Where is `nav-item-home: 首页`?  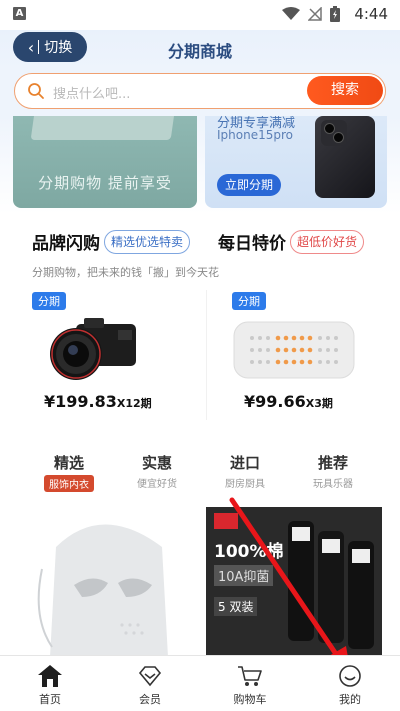
nav-item-home: 首页 is located at coordinates (50, 683).